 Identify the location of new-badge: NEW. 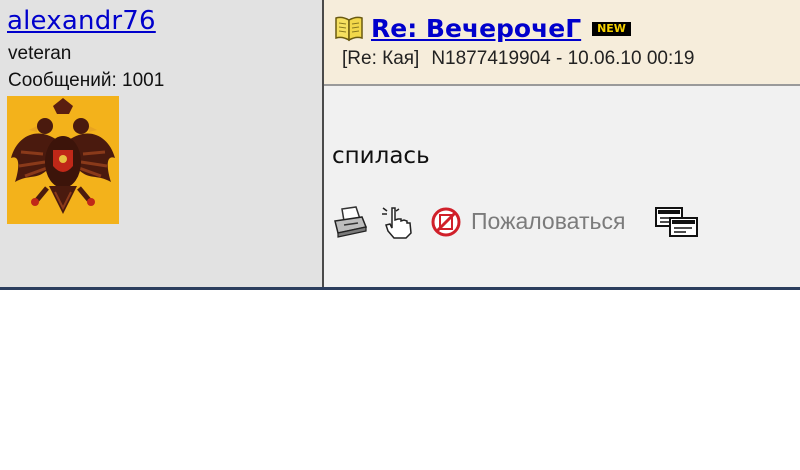
(611, 29).